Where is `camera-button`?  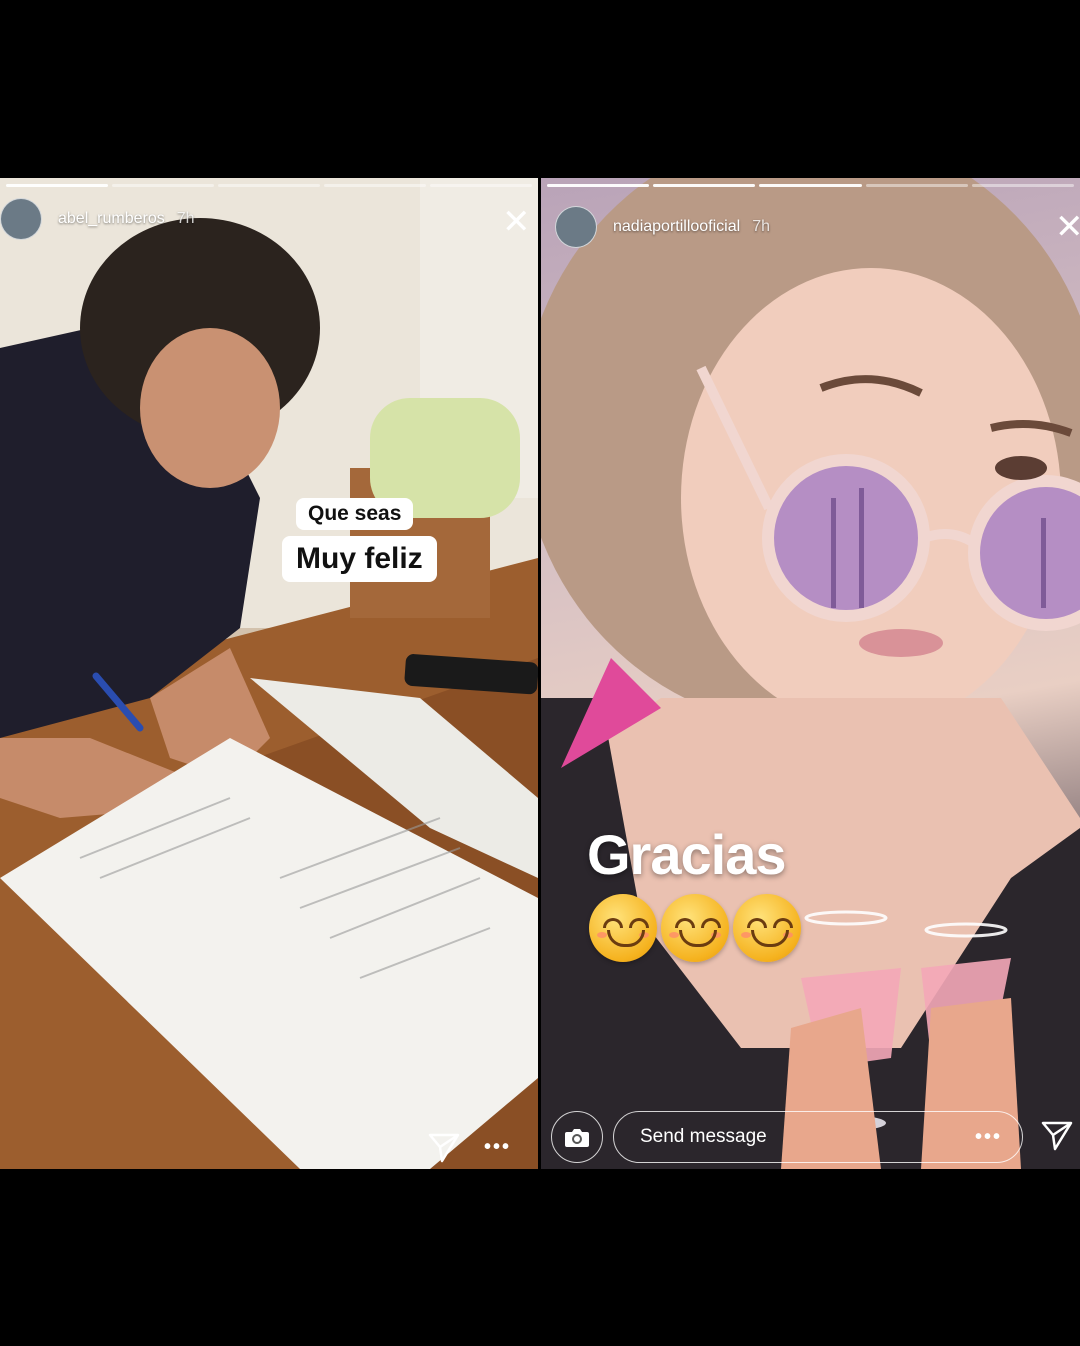 camera-button is located at coordinates (577, 1137).